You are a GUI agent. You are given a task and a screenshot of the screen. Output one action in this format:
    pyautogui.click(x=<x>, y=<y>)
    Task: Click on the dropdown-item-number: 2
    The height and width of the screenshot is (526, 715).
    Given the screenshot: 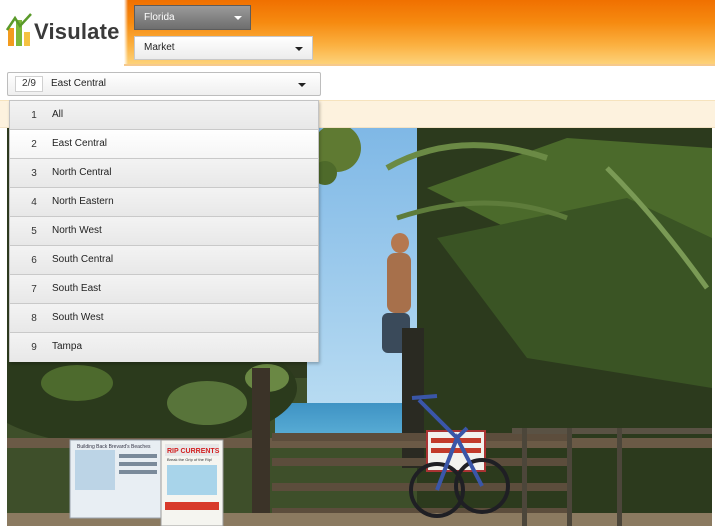 What is the action you would take?
    pyautogui.click(x=34, y=144)
    